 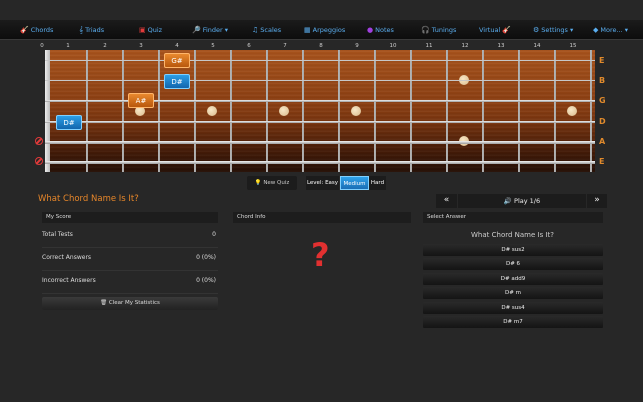 I want to click on note-marker: A#, so click(x=141, y=100).